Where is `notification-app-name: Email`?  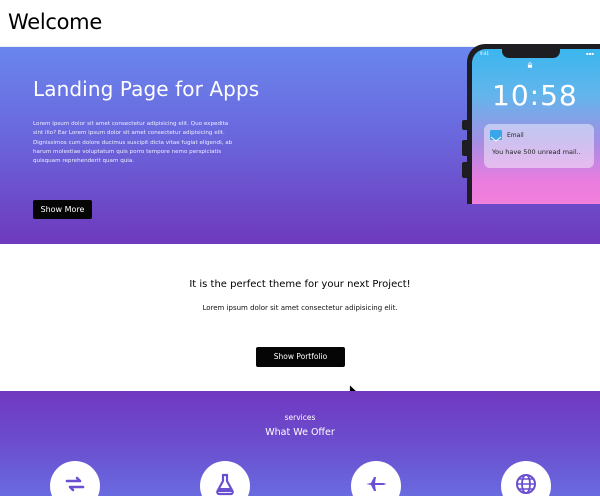 notification-app-name: Email is located at coordinates (515, 135).